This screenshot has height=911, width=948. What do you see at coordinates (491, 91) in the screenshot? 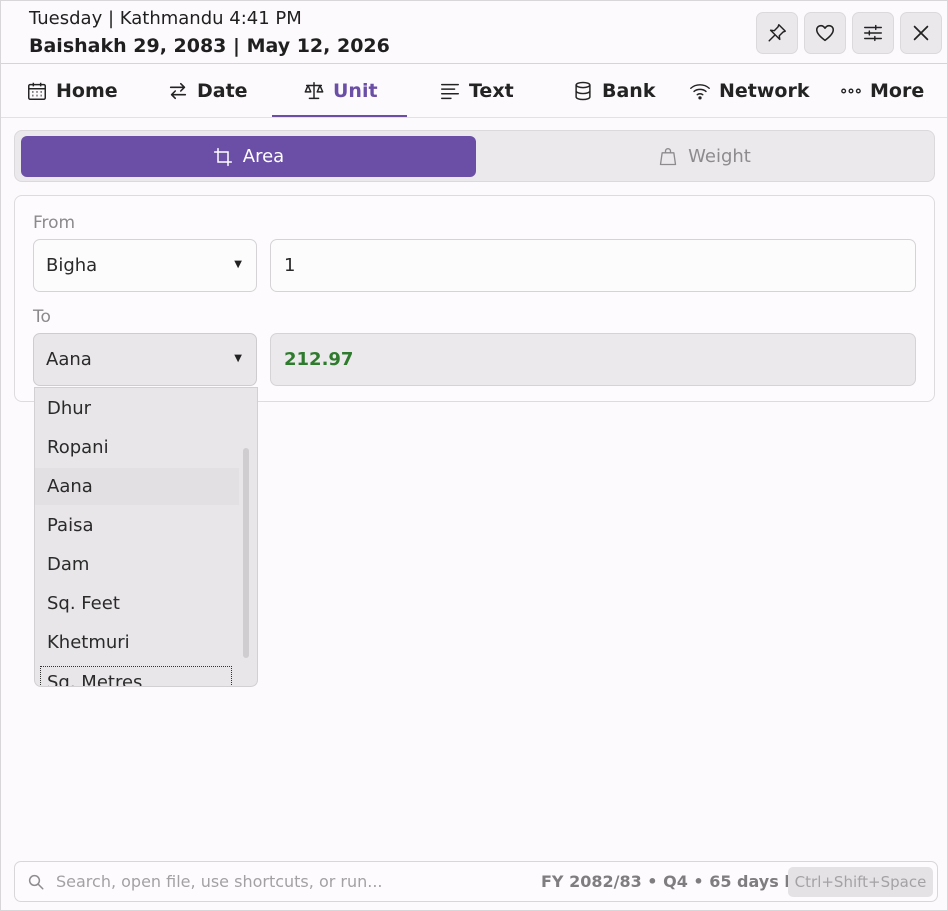
I see `tab-text-label: Text` at bounding box center [491, 91].